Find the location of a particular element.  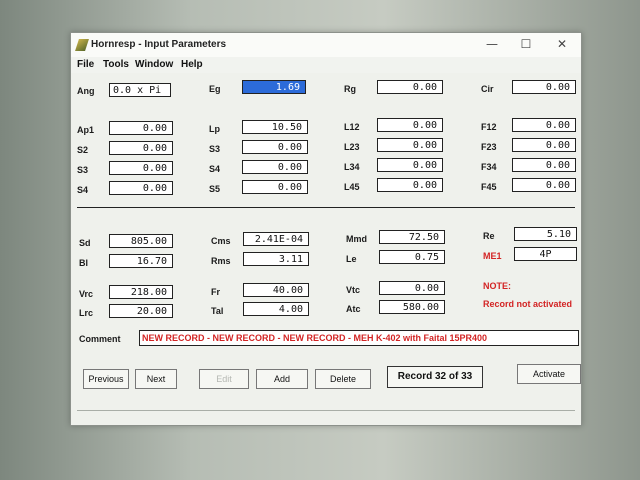

field-f12: 0.00 is located at coordinates (544, 125).